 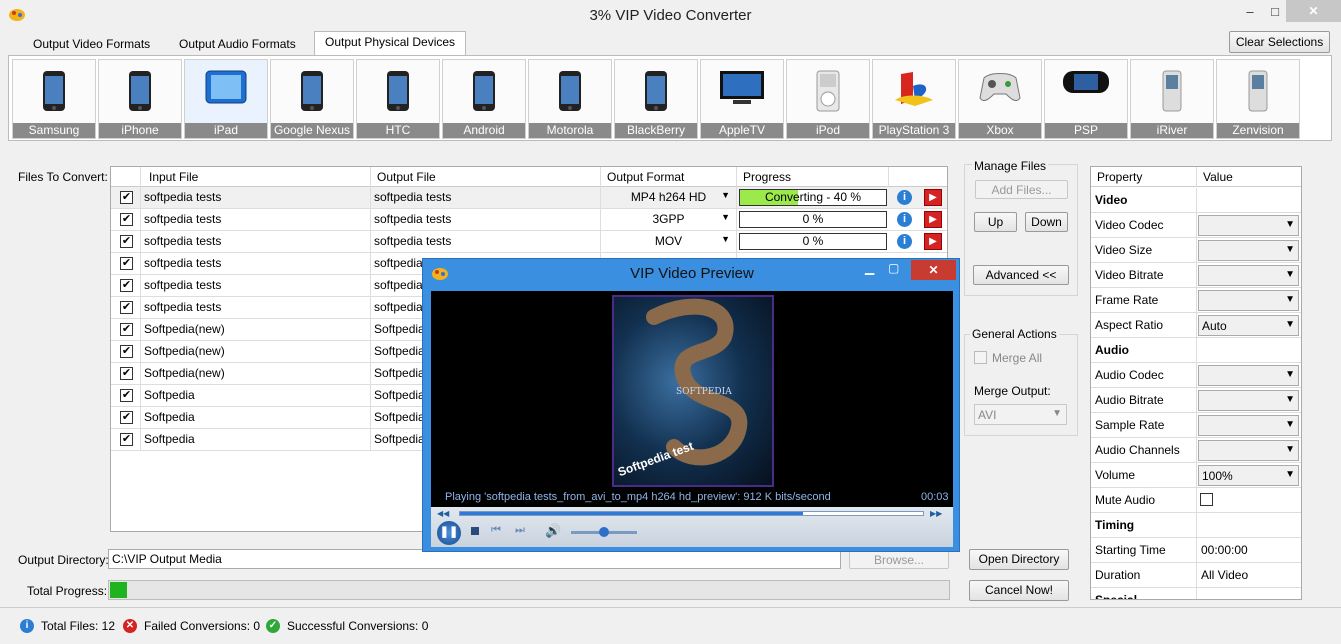 What do you see at coordinates (1019, 559) in the screenshot?
I see `open-directory-button: Open Directory` at bounding box center [1019, 559].